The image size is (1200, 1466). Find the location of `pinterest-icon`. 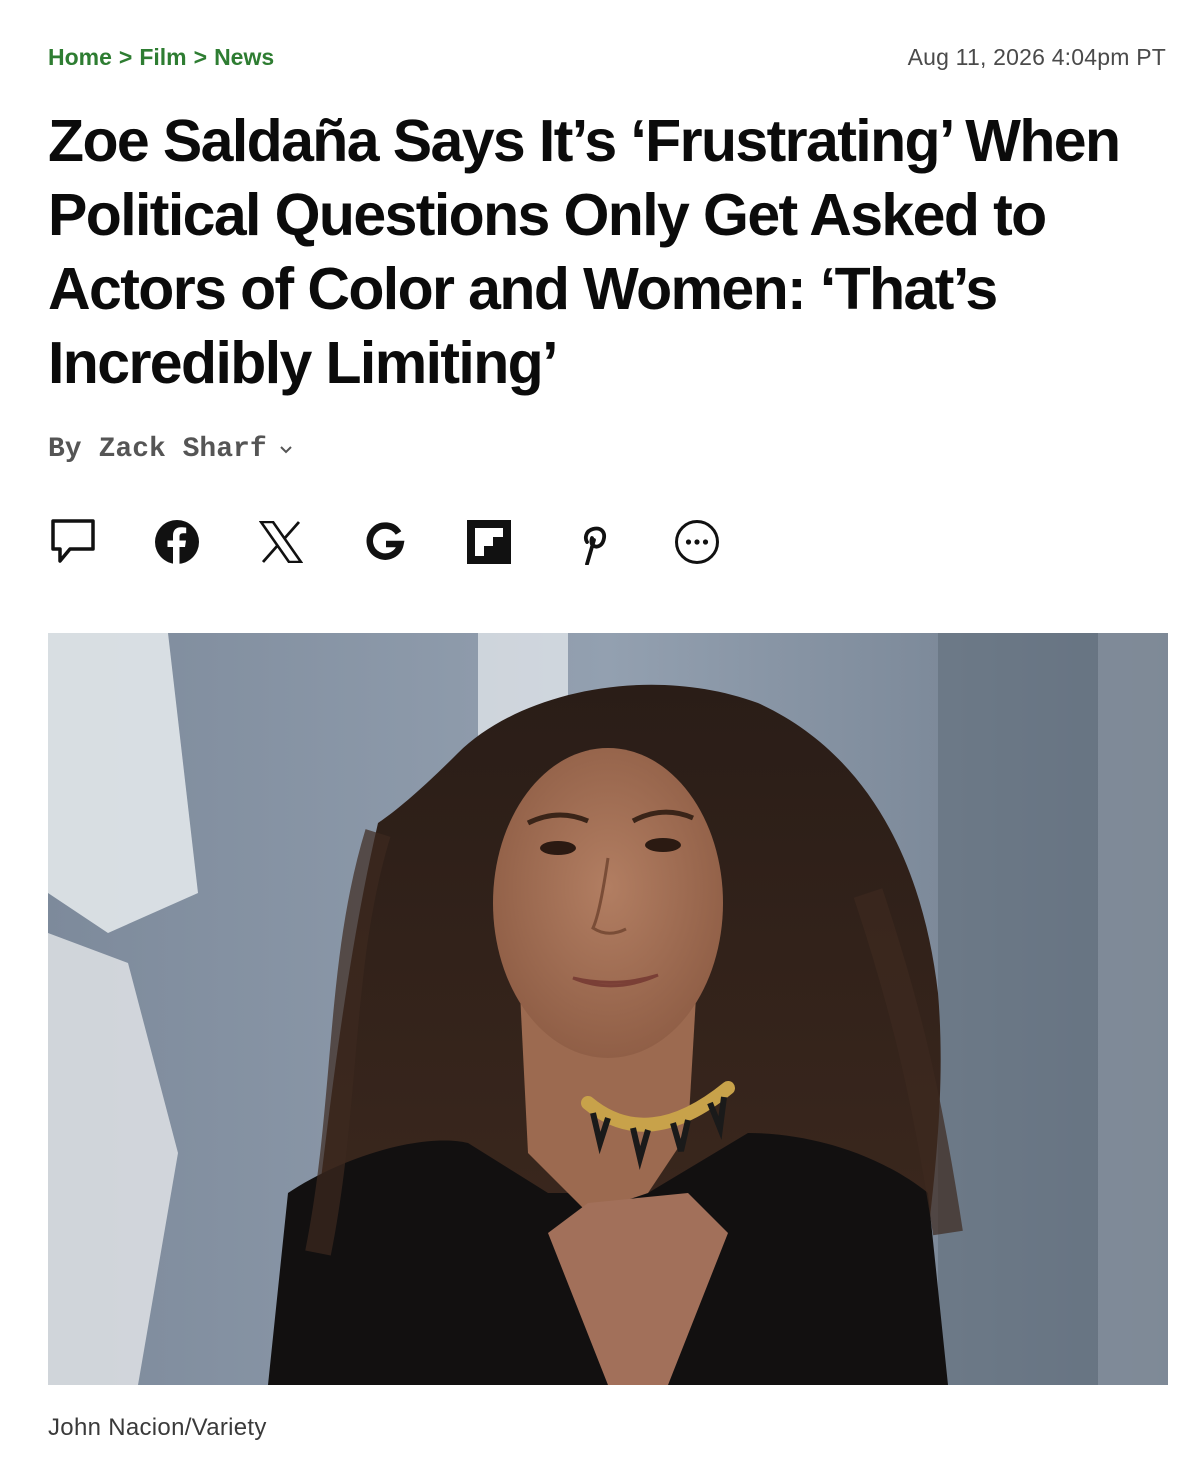

pinterest-icon is located at coordinates (593, 542).